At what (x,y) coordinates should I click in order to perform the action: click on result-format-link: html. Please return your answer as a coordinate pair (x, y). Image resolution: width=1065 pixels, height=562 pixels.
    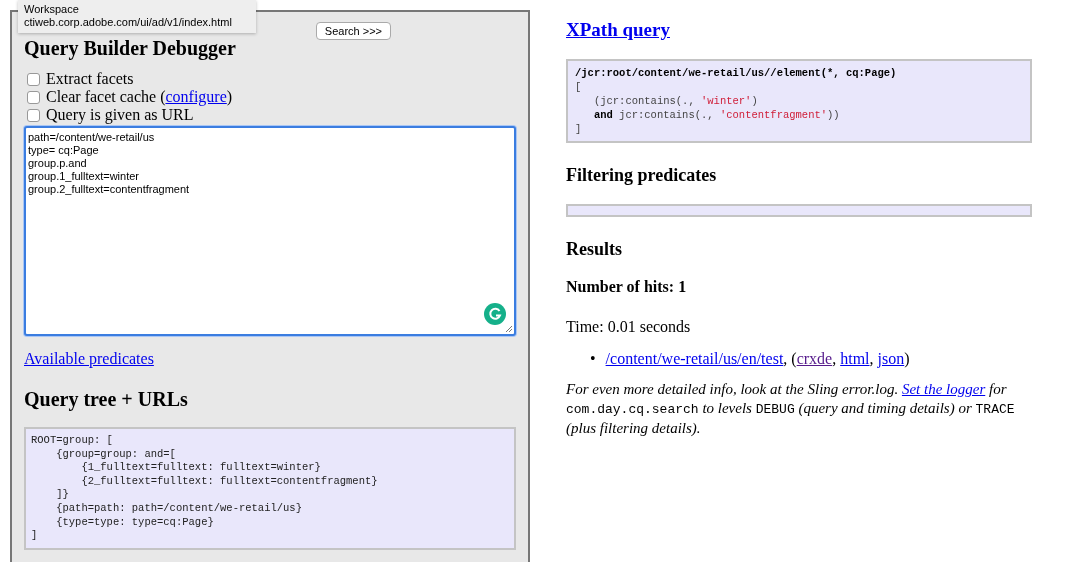
    Looking at the image, I should click on (855, 358).